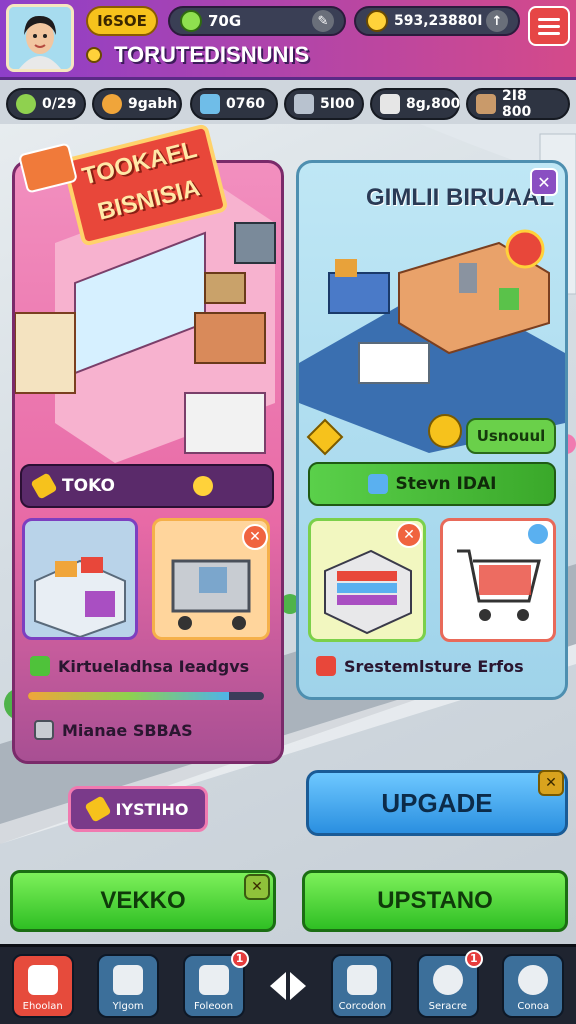  What do you see at coordinates (377, 21) in the screenshot?
I see `cash-icon` at bounding box center [377, 21].